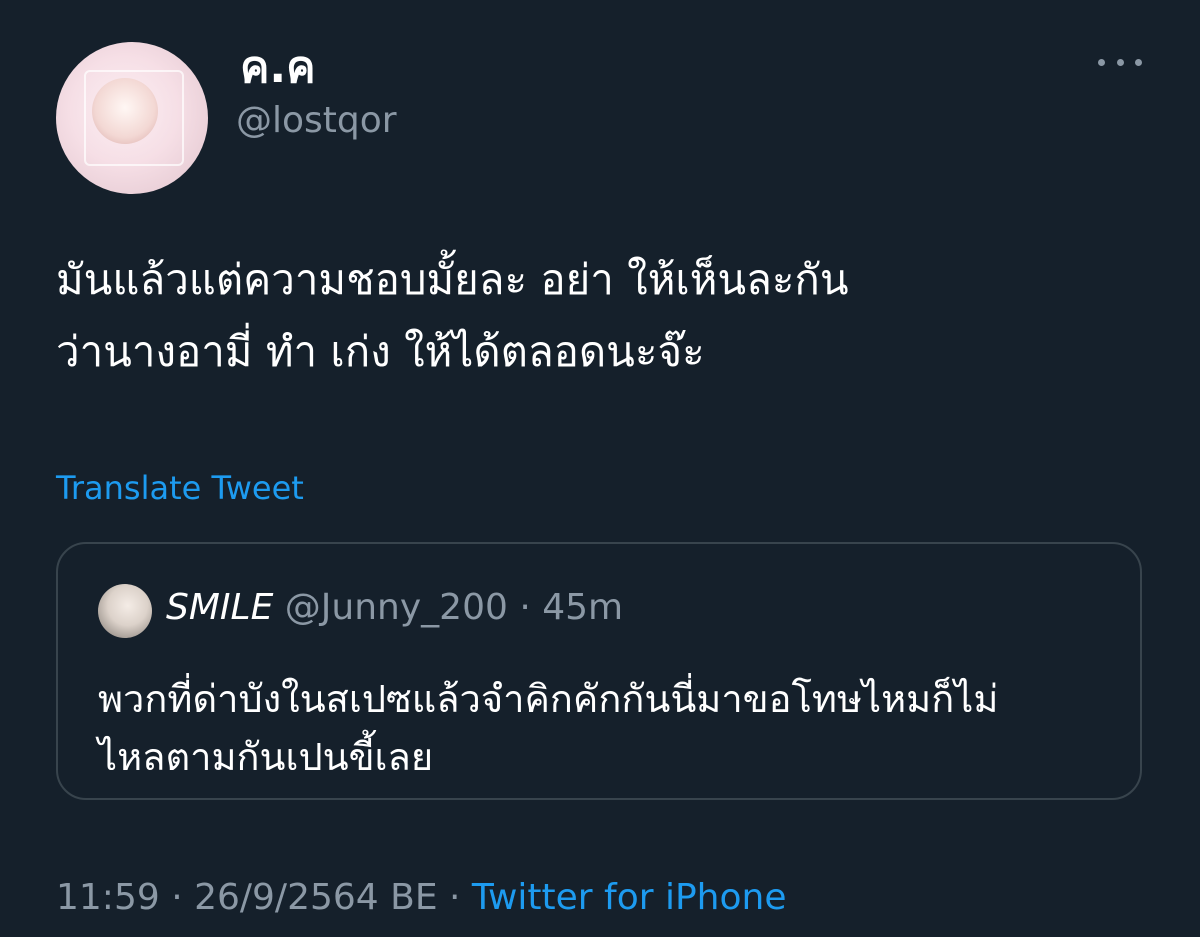 The height and width of the screenshot is (937, 1200). What do you see at coordinates (316, 121) in the screenshot?
I see `author-handle: @lostqor` at bounding box center [316, 121].